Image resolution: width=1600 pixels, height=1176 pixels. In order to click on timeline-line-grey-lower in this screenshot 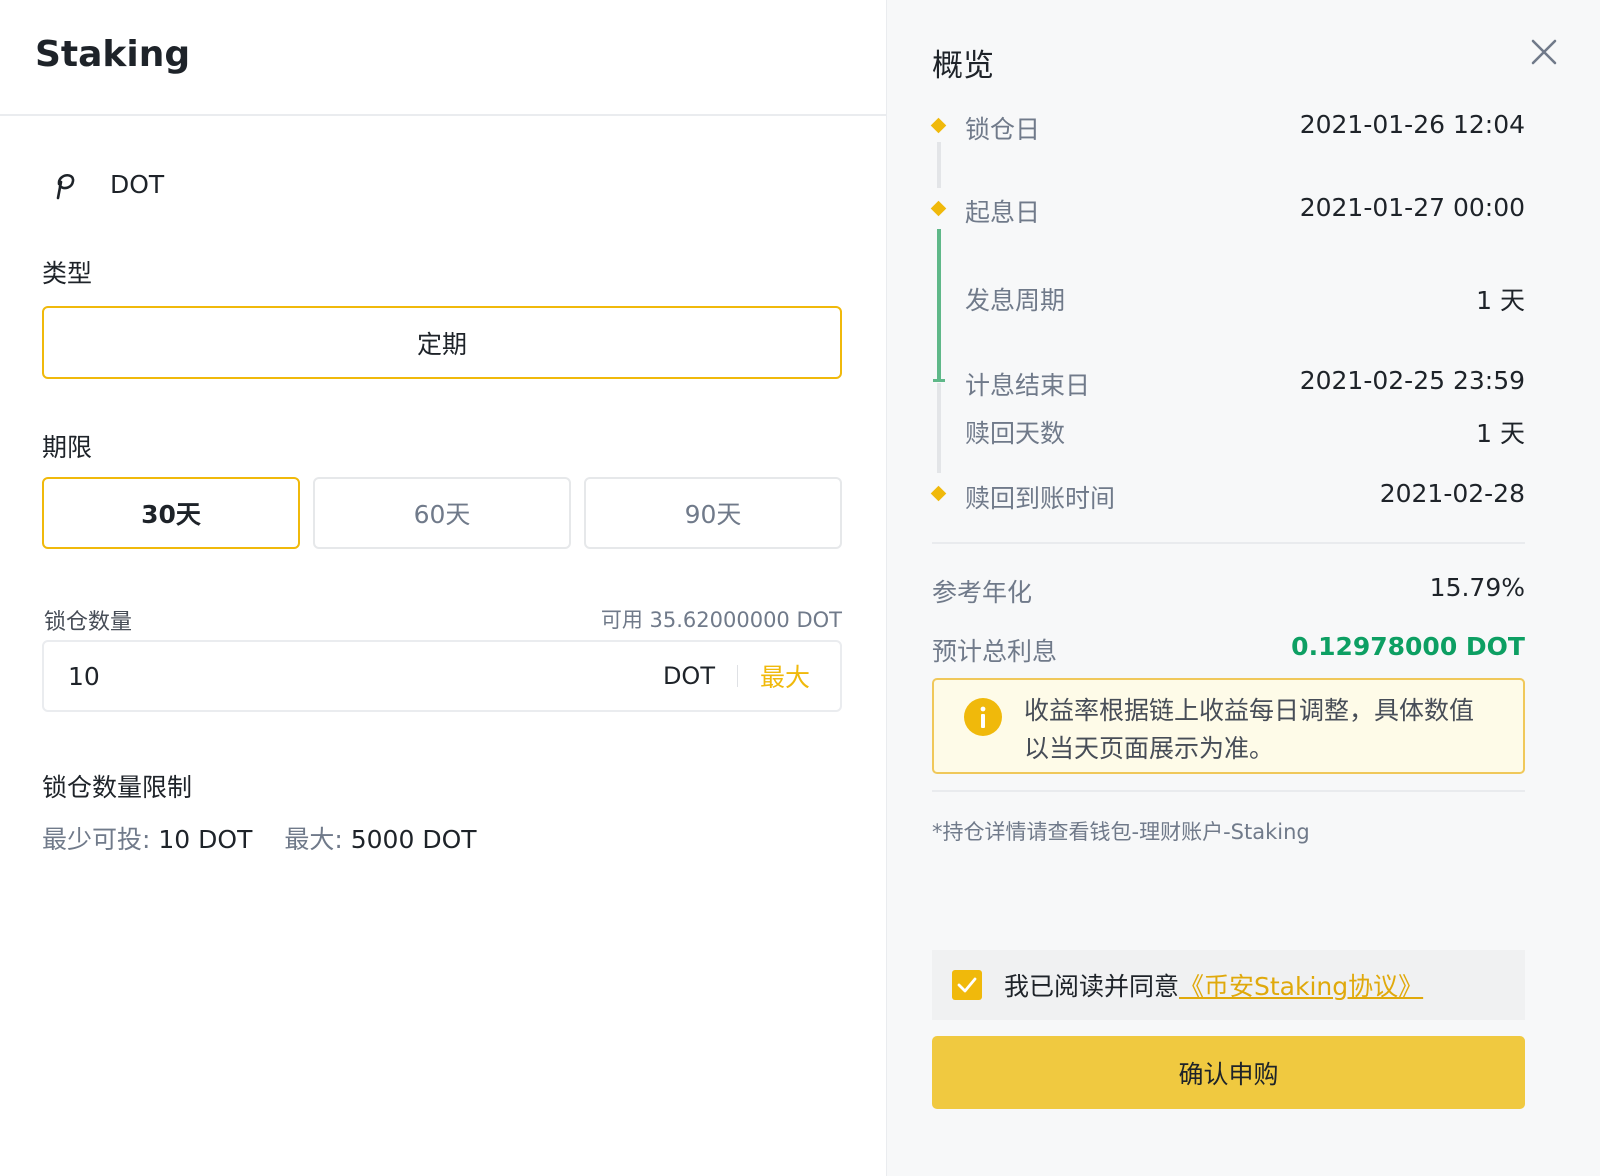, I will do `click(939, 428)`.